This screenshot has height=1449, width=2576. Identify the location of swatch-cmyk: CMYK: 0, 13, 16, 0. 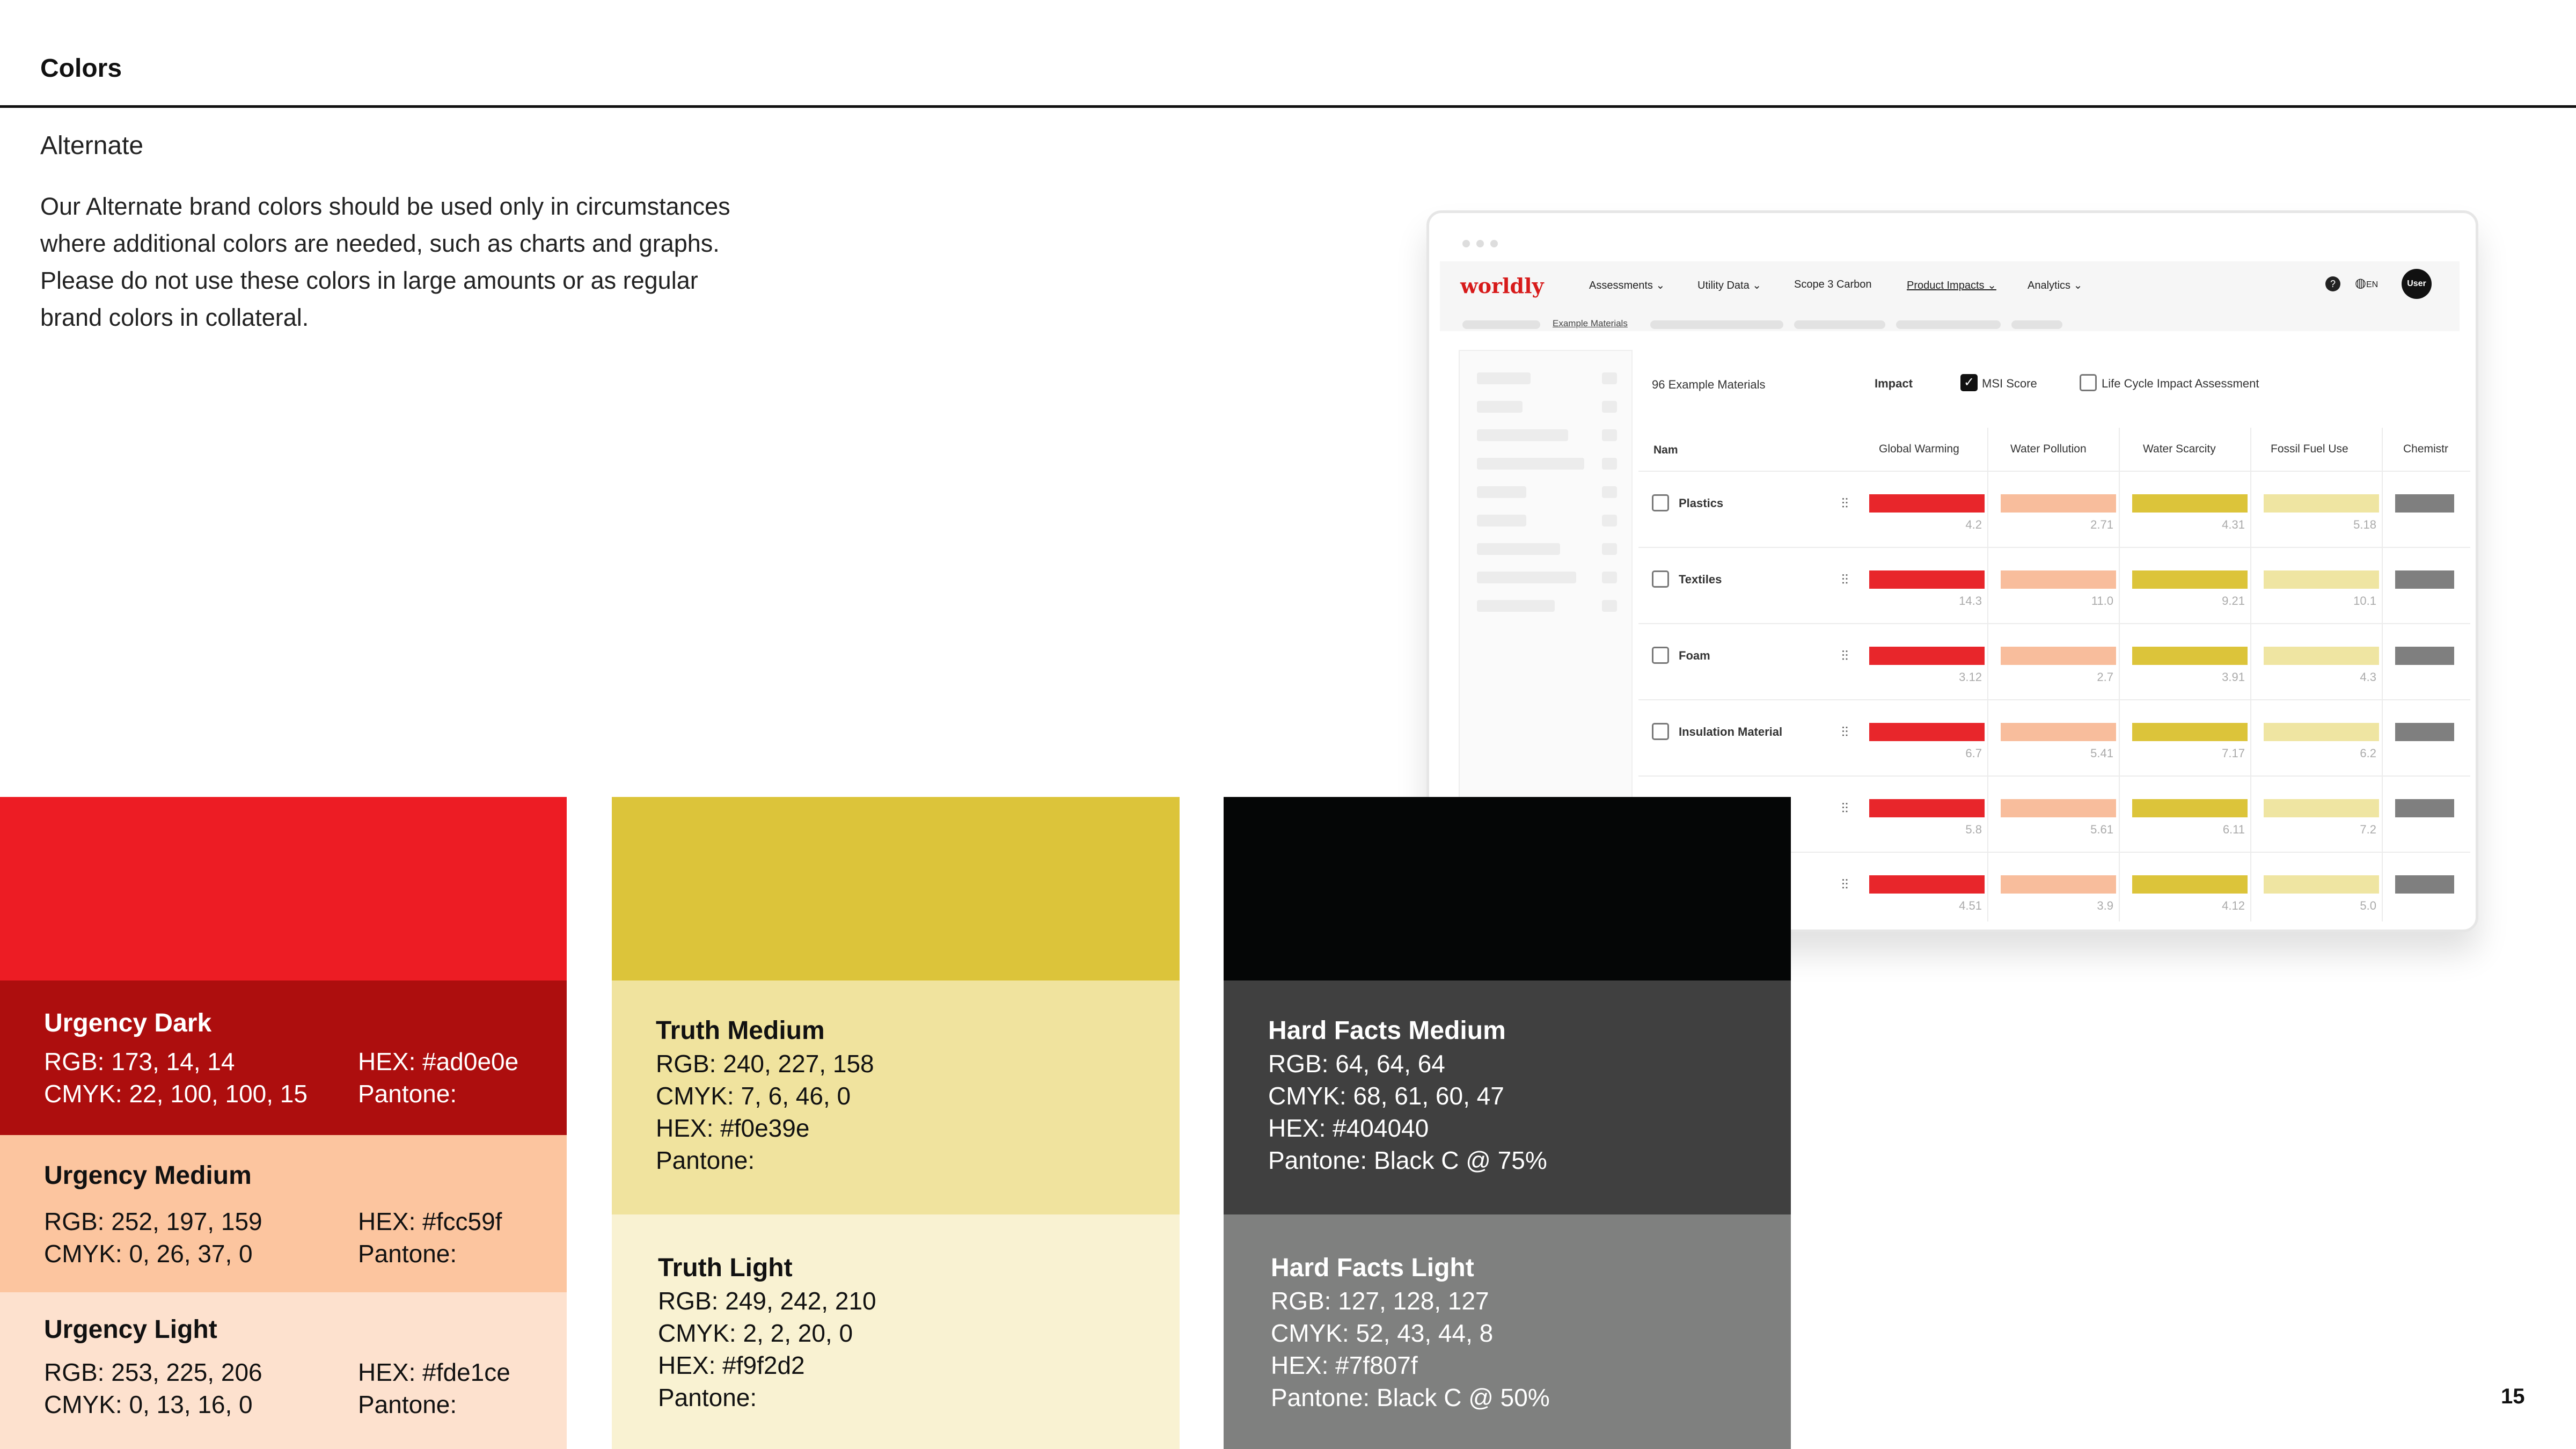
(148, 1404).